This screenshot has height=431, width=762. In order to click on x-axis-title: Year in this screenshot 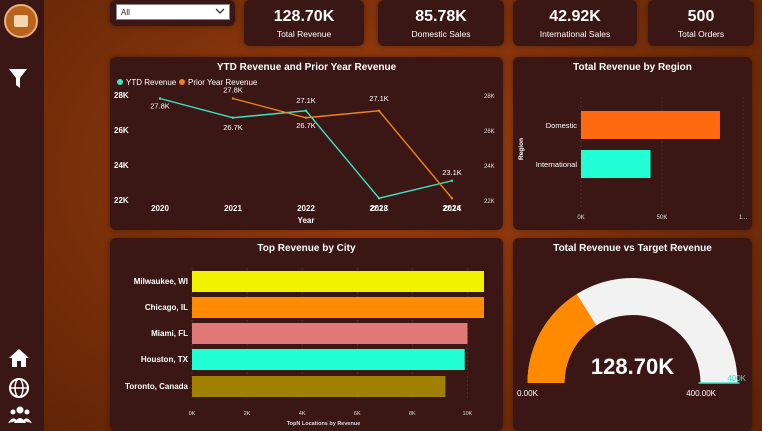, I will do `click(306, 220)`.